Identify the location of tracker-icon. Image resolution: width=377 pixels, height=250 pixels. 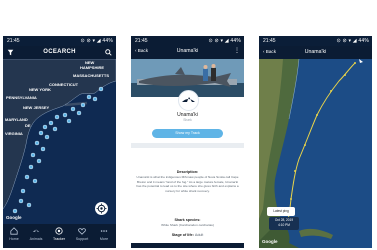
(59, 231).